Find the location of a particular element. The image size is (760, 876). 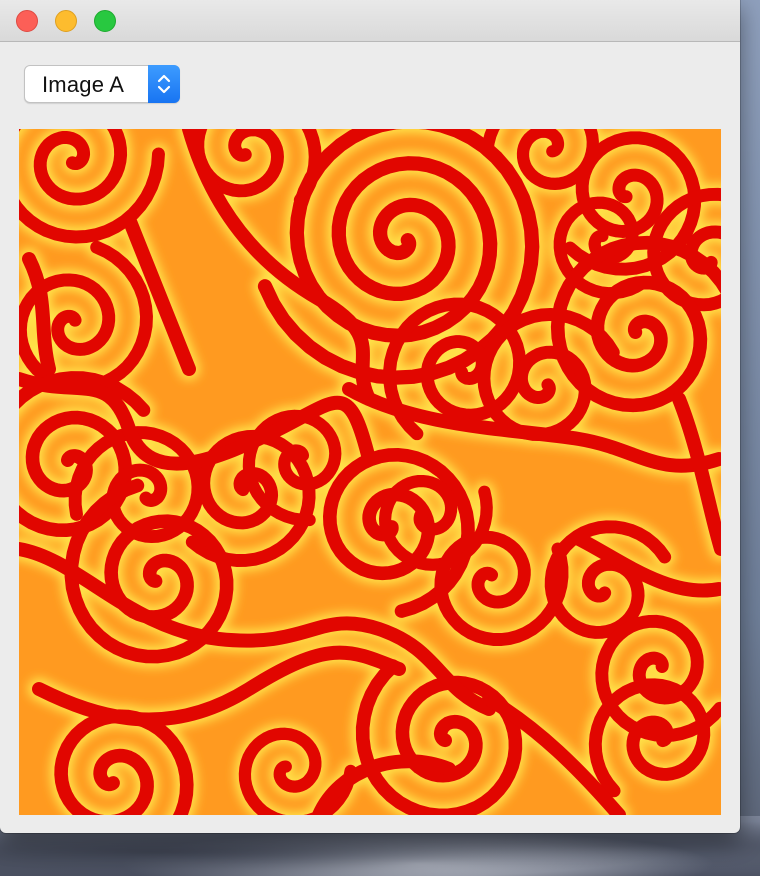

image-select-value: Image A is located at coordinates (83, 84).